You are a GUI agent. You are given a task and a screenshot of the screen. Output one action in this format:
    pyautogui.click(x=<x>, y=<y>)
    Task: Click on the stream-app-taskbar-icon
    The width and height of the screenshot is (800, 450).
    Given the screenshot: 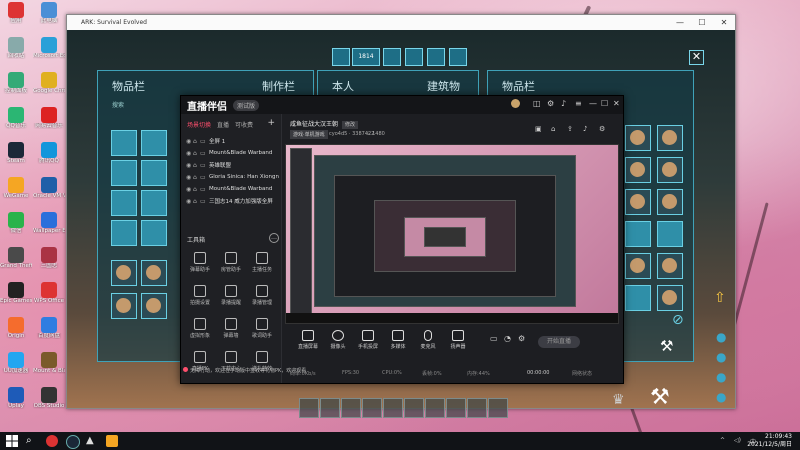 What is the action you would take?
    pyautogui.click(x=112, y=441)
    